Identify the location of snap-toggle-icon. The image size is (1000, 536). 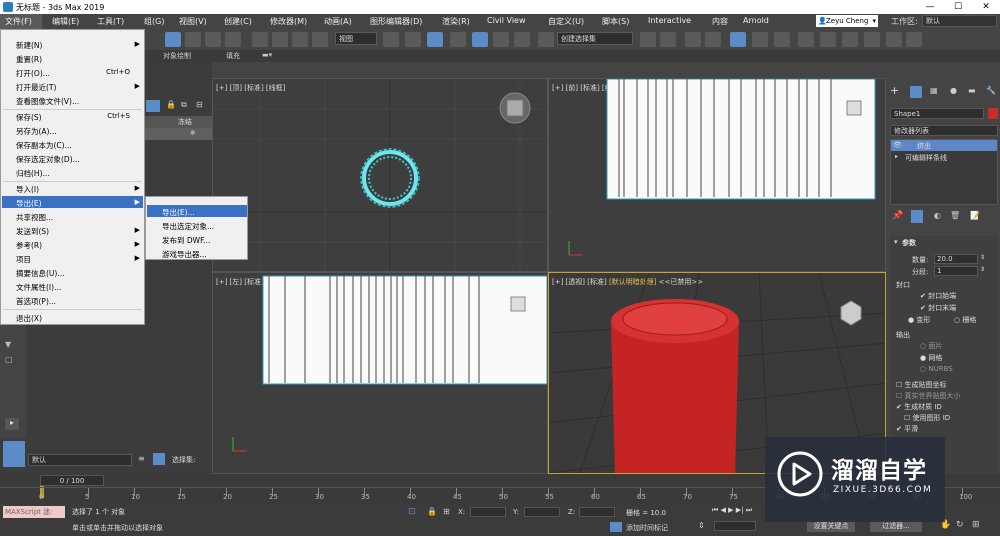
(458, 39).